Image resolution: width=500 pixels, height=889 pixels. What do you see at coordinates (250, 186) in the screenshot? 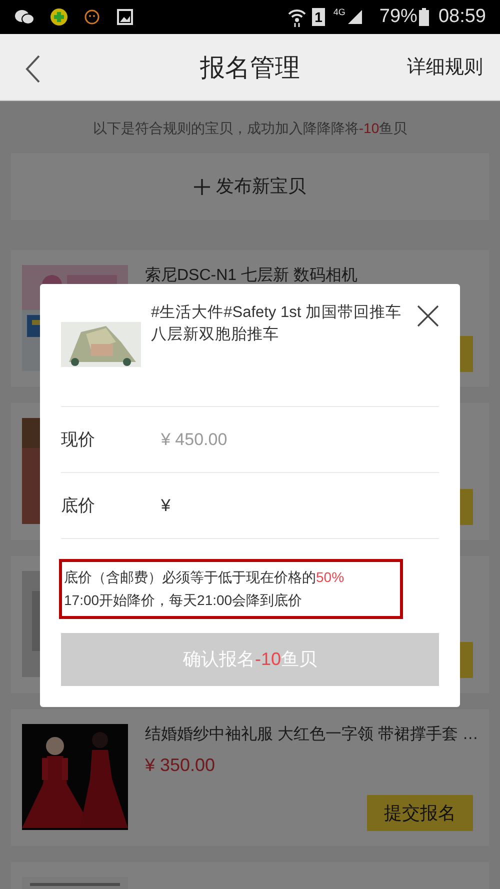
I see `publish-button: 发布新宝贝` at bounding box center [250, 186].